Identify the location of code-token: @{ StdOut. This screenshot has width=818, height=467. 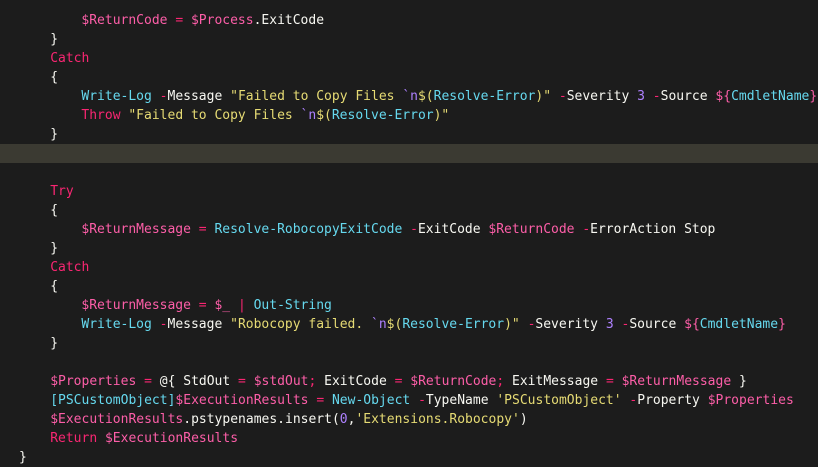
(199, 381).